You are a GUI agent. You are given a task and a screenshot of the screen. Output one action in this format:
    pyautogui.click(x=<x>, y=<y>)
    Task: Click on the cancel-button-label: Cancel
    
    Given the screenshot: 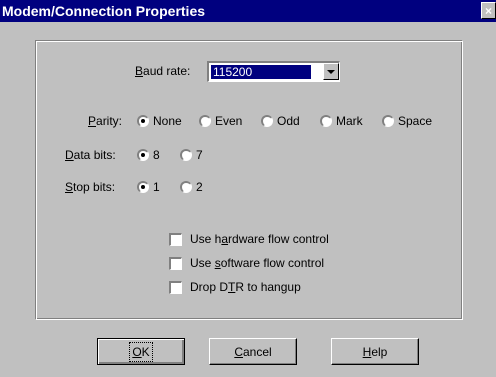 What is the action you would take?
    pyautogui.click(x=253, y=351)
    